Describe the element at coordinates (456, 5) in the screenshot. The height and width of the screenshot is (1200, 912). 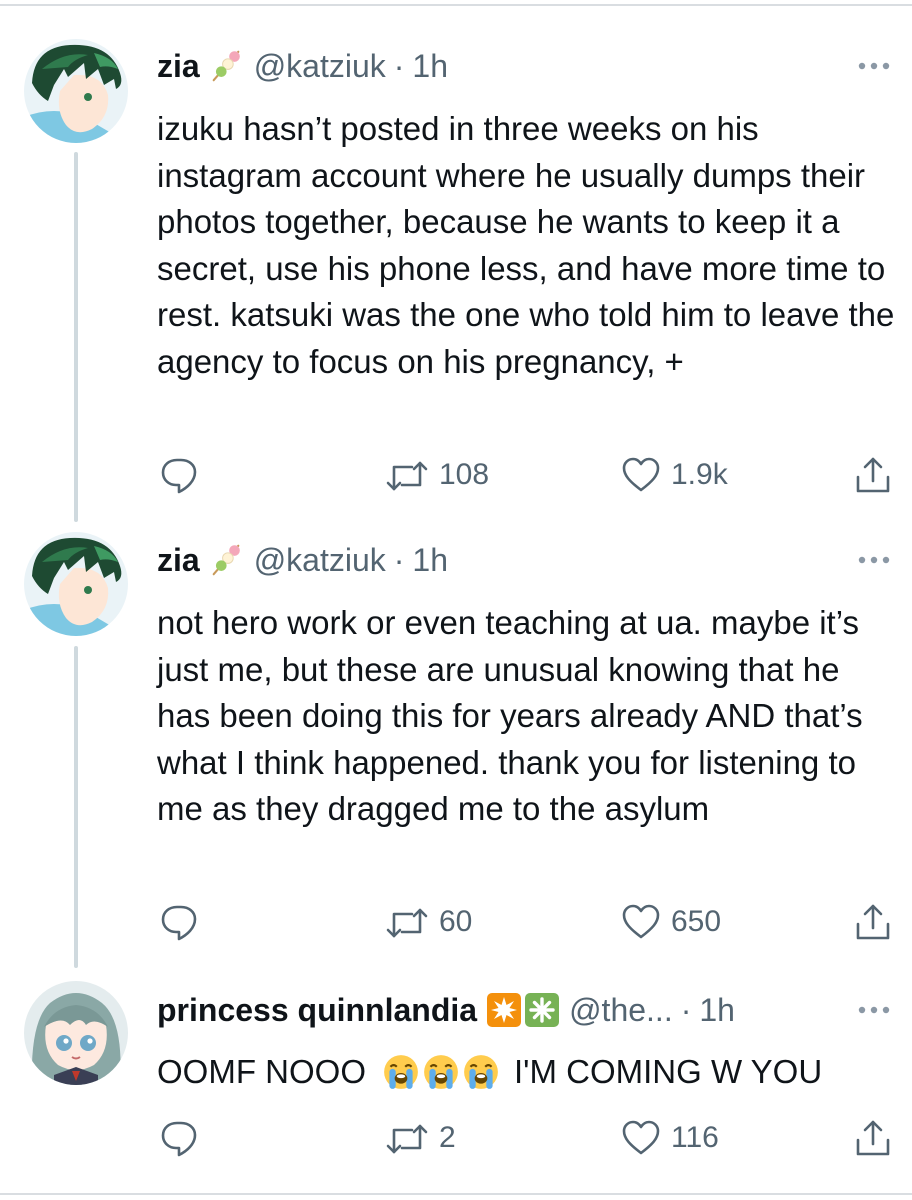
I see `top-divider` at that location.